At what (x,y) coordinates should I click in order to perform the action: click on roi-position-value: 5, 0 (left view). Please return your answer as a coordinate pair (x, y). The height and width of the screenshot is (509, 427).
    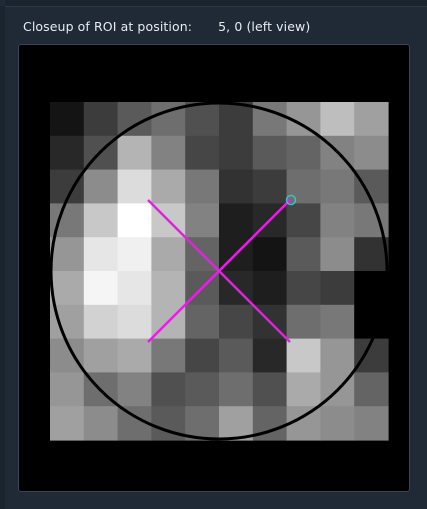
    Looking at the image, I should click on (264, 26).